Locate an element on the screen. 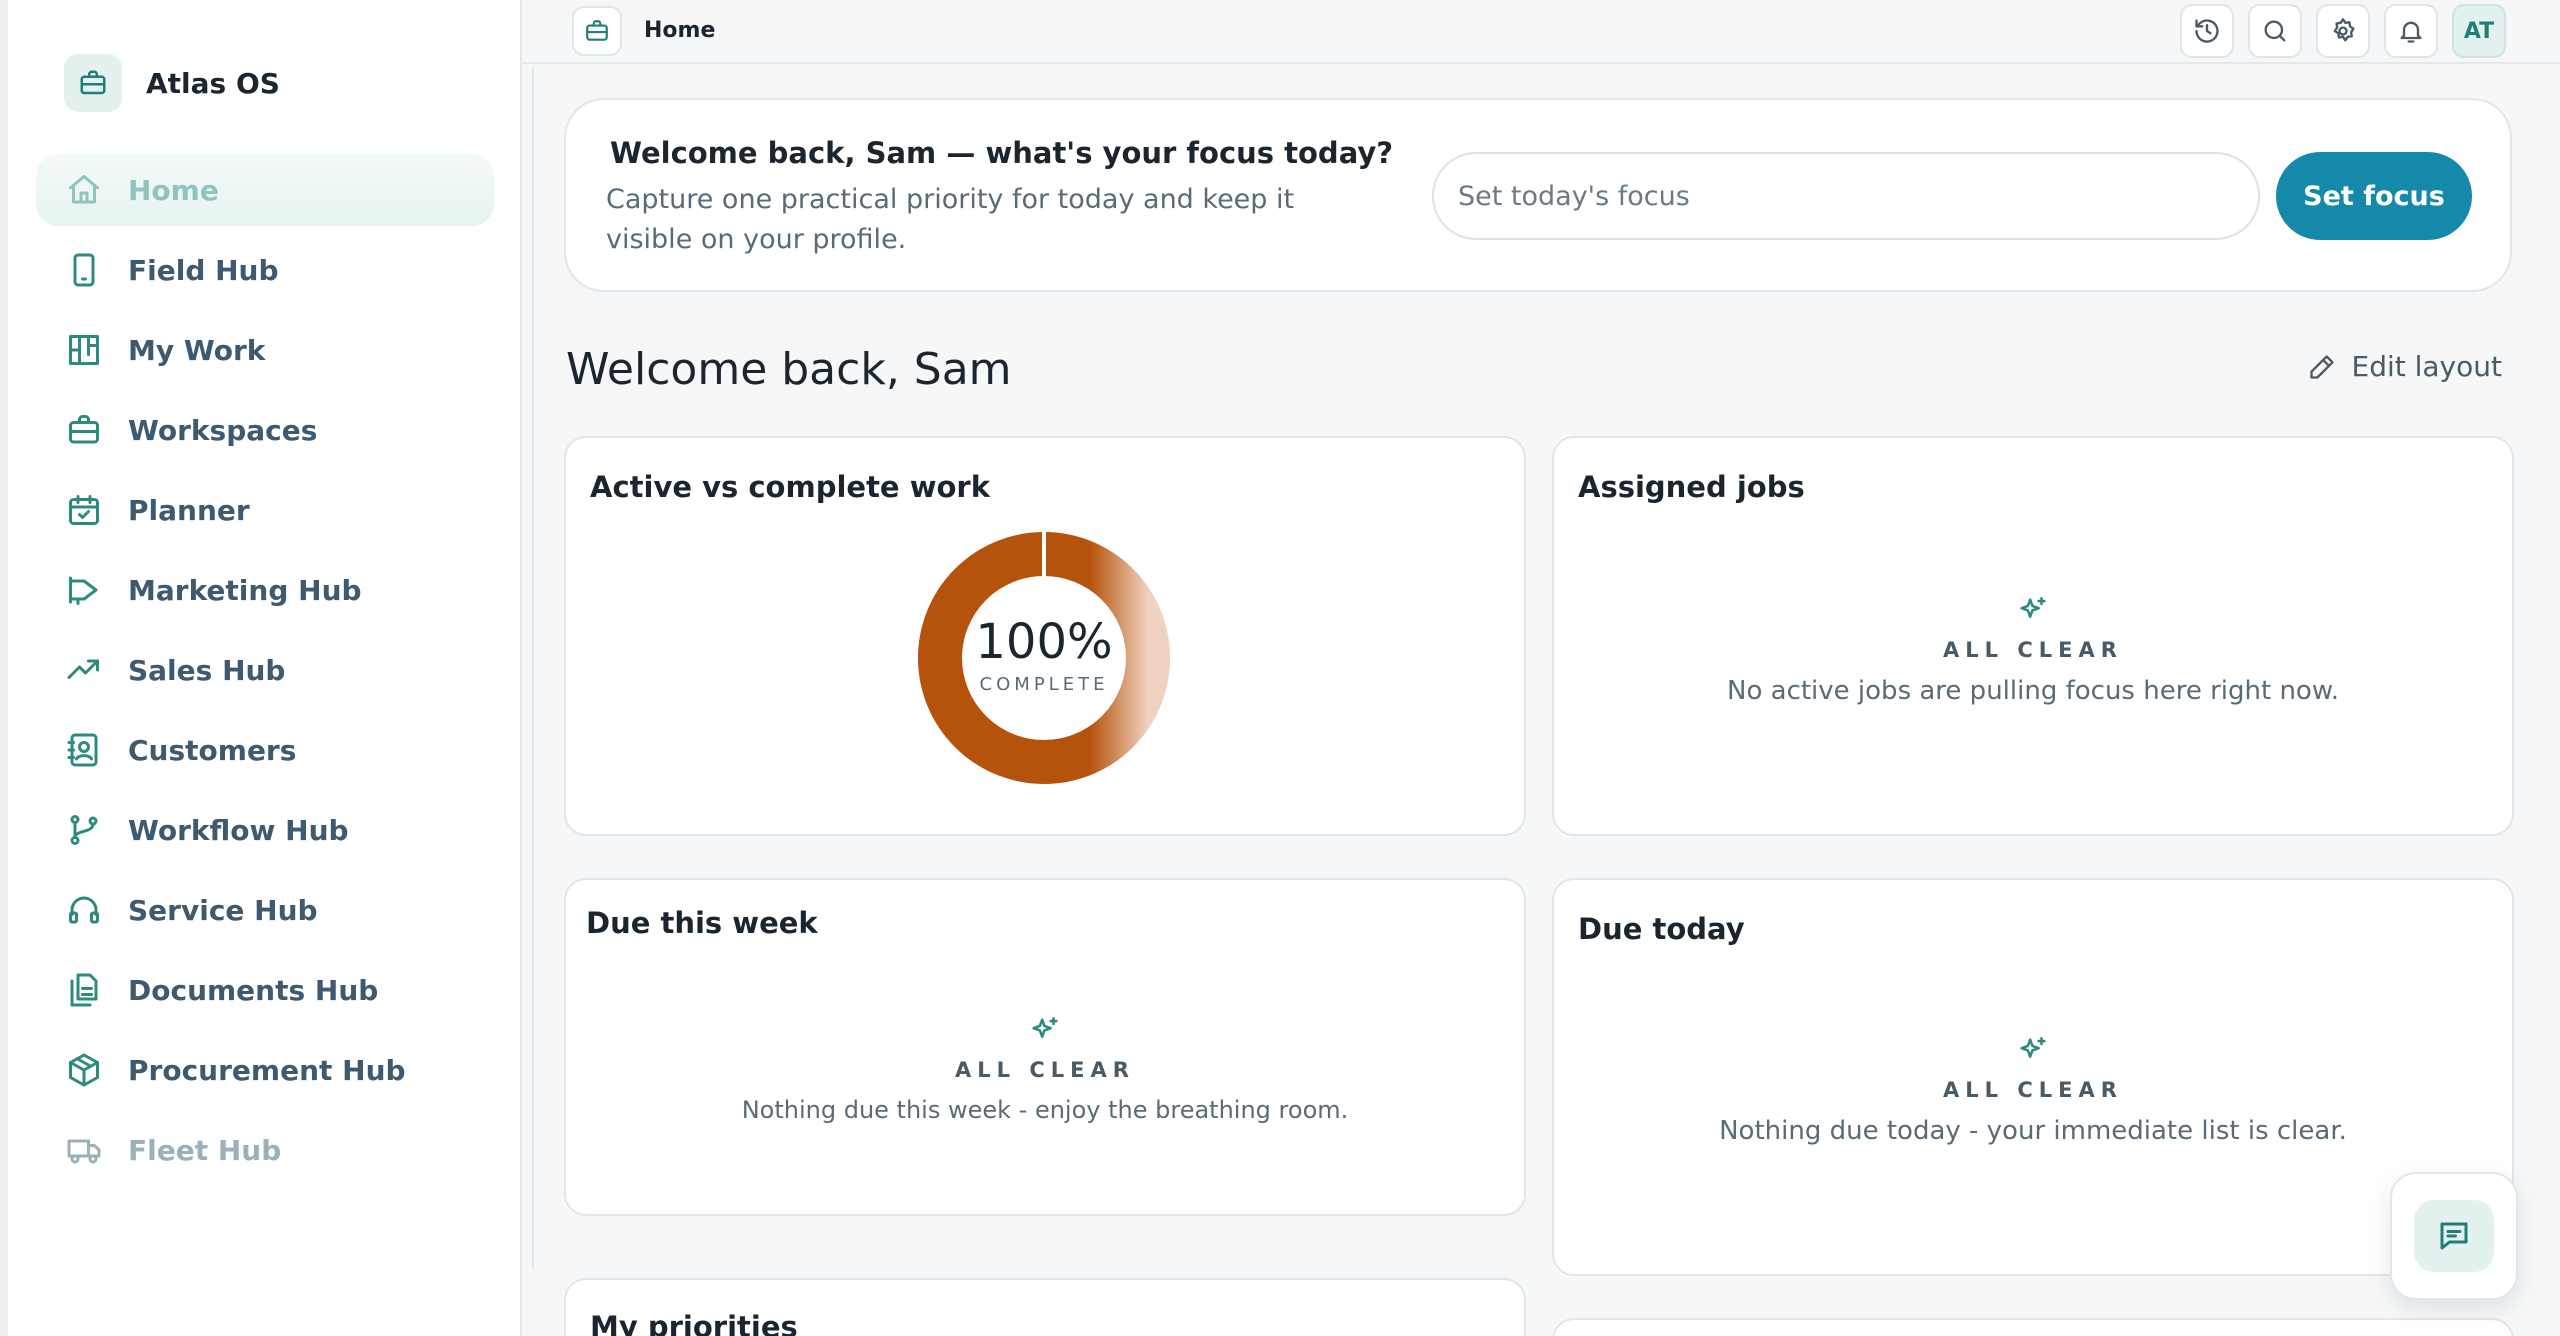  settings-button is located at coordinates (2343, 31).